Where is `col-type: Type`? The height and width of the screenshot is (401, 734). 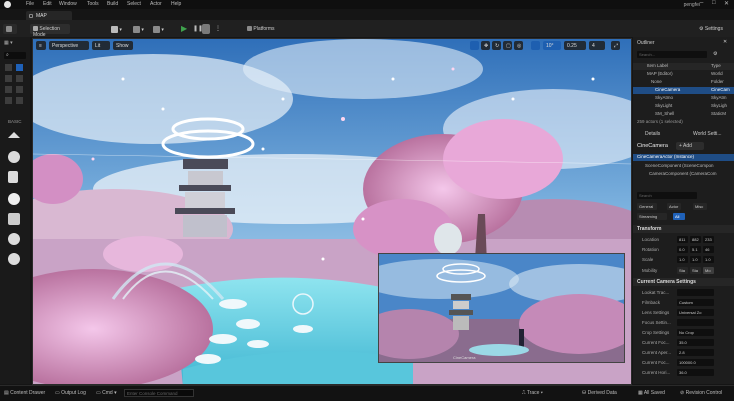
col-type: Type is located at coordinates (716, 65).